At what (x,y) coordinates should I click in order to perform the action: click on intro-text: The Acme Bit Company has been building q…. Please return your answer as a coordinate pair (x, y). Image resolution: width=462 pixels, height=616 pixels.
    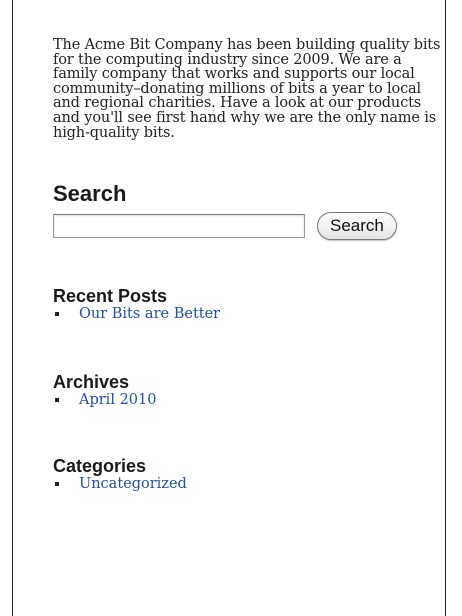
    Looking at the image, I should click on (247, 89).